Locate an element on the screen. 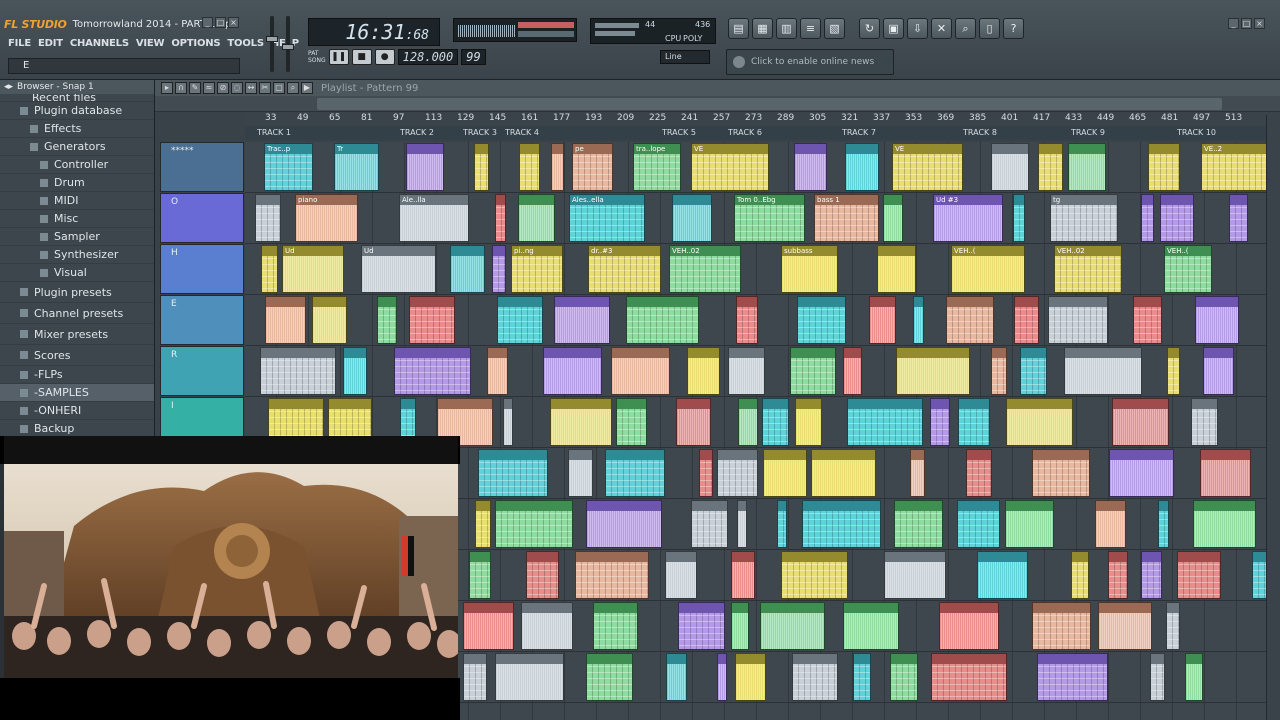  master-pitch-handle is located at coordinates (288, 47).